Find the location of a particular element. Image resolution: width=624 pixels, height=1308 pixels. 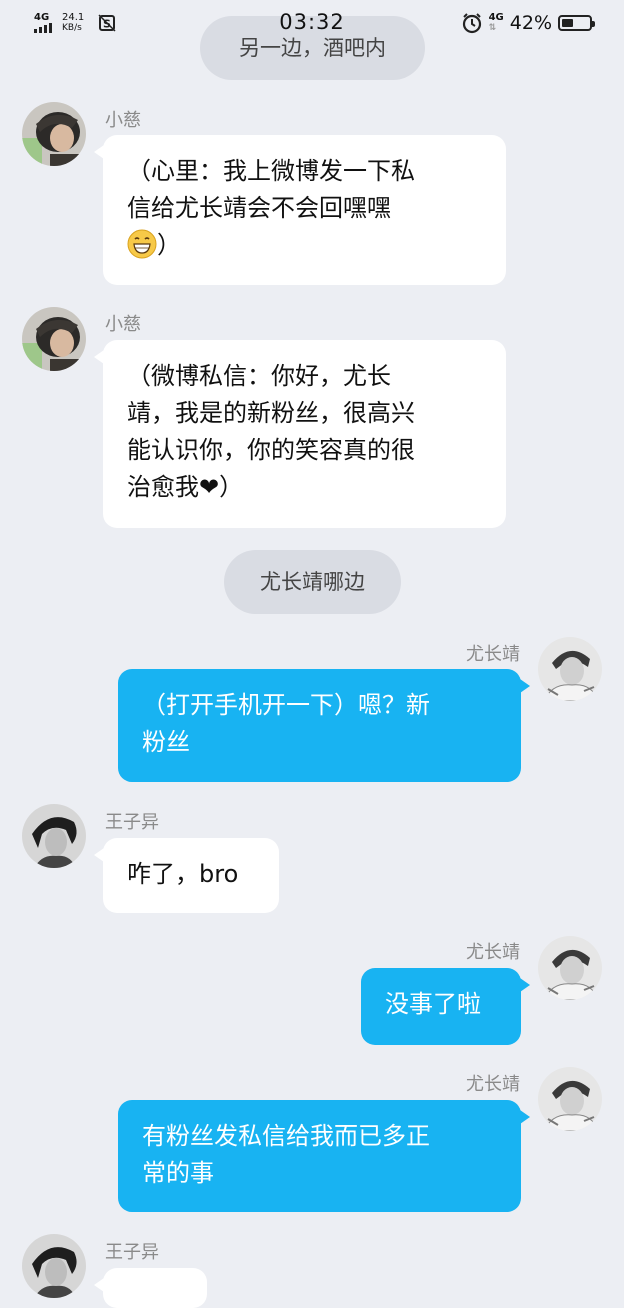

battery-fill is located at coordinates (567, 23).